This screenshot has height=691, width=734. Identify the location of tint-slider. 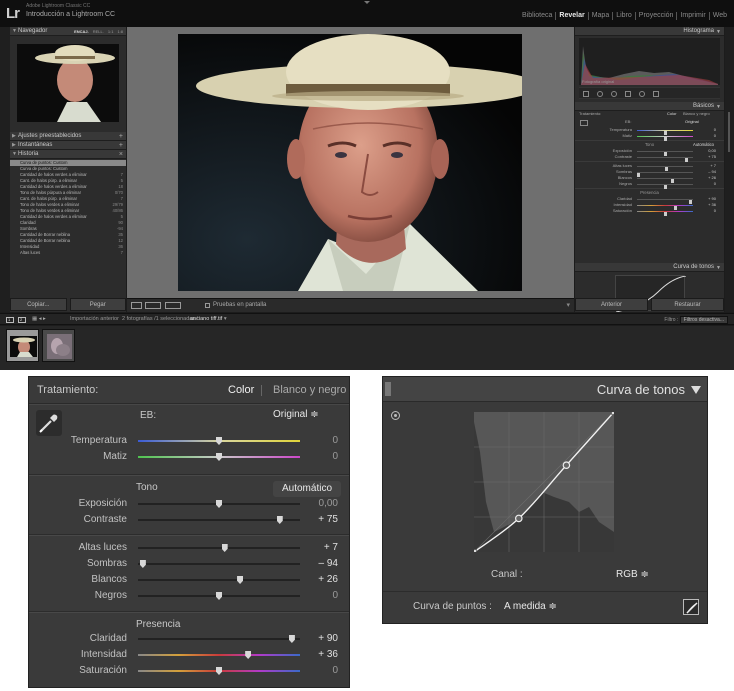
(219, 457).